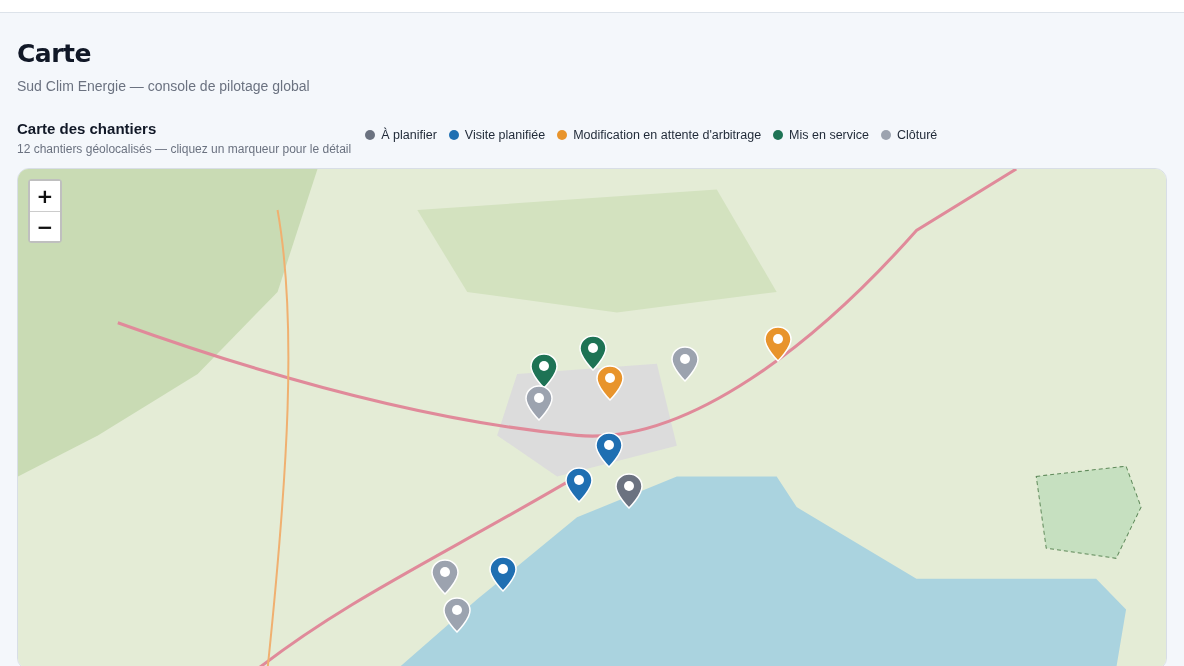 The width and height of the screenshot is (1184, 666). What do you see at coordinates (505, 135) in the screenshot?
I see `legend-label: Visite planifiée` at bounding box center [505, 135].